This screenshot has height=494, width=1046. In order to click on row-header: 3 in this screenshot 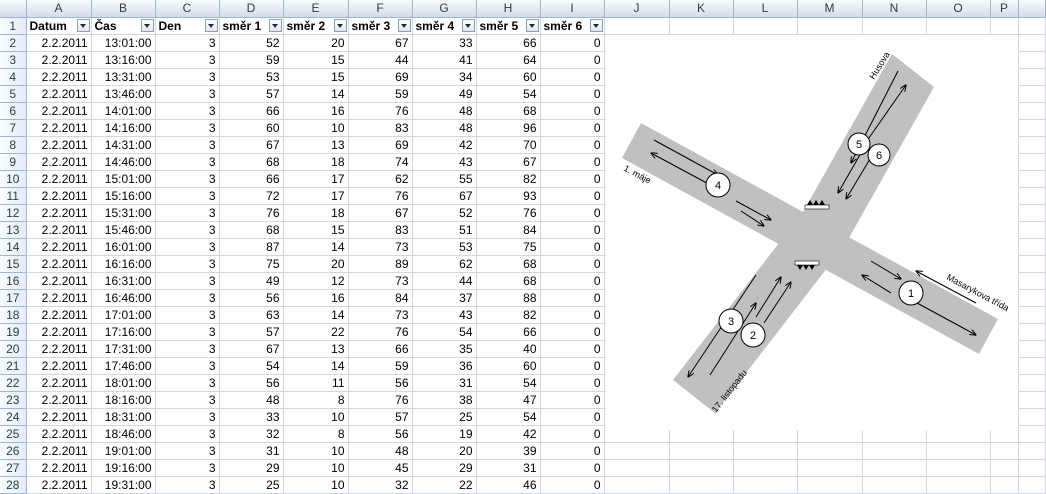, I will do `click(13, 60)`.